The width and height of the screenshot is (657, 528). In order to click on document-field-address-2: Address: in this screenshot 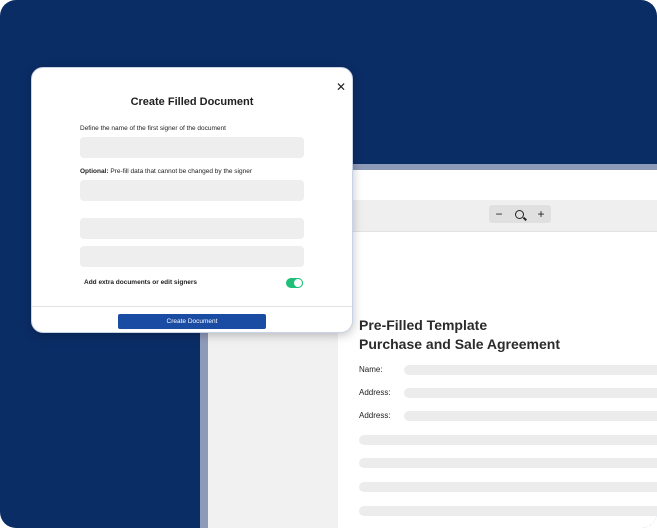, I will do `click(508, 416)`.